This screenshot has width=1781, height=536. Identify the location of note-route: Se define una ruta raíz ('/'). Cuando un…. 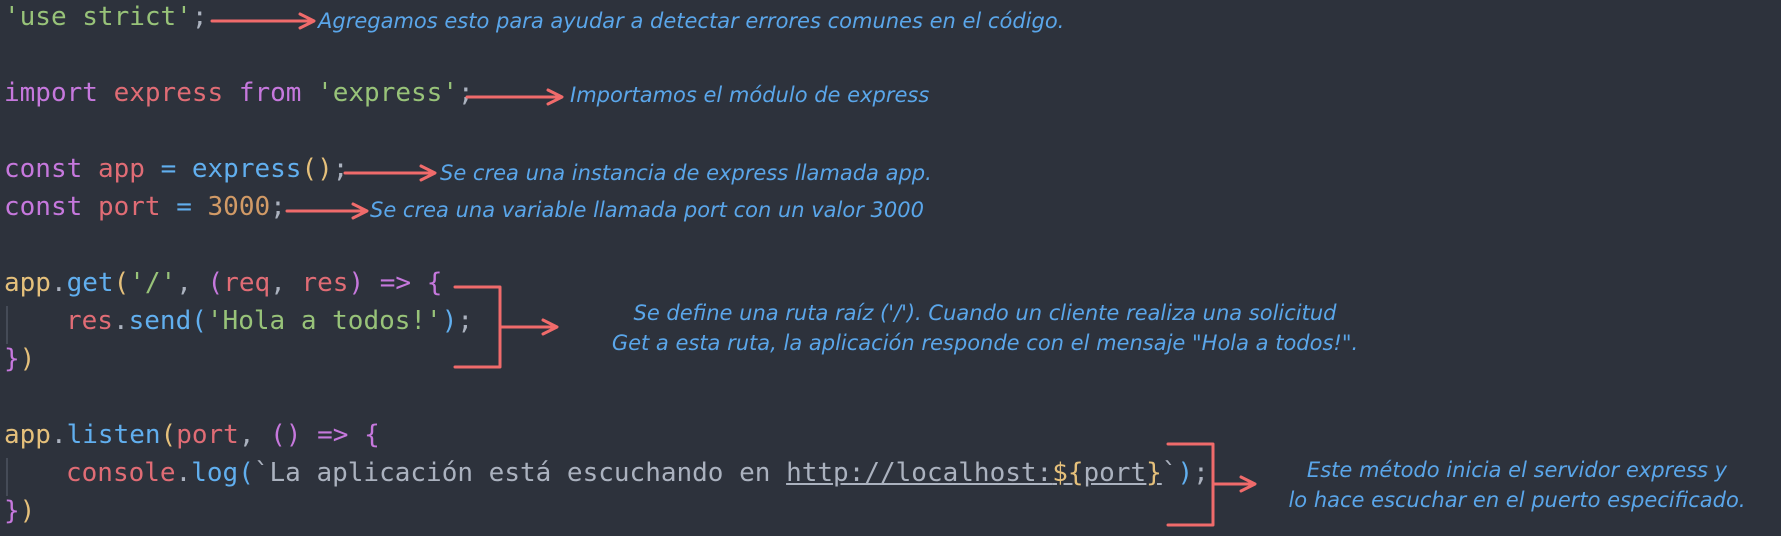
(985, 328).